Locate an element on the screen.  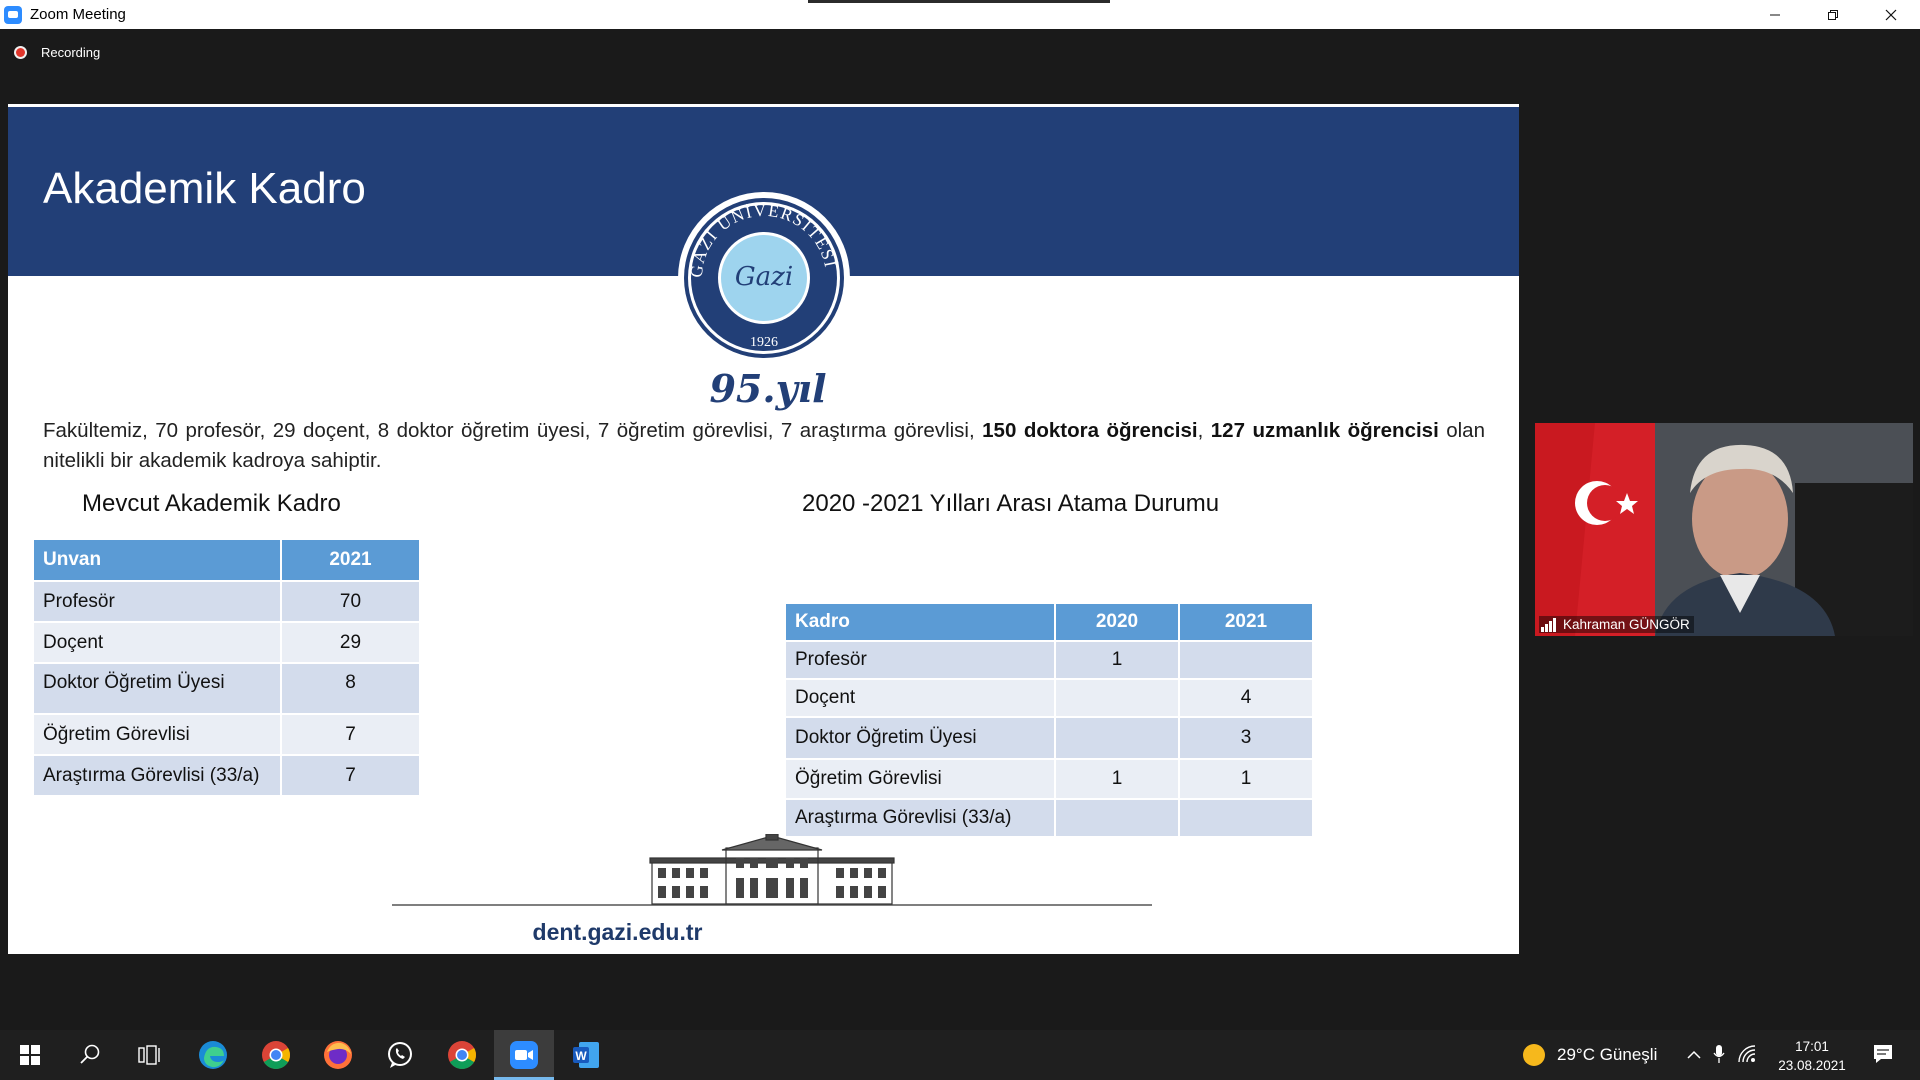
table-row: Araştırma Görevlisi (33/a) 7 is located at coordinates (226, 775).